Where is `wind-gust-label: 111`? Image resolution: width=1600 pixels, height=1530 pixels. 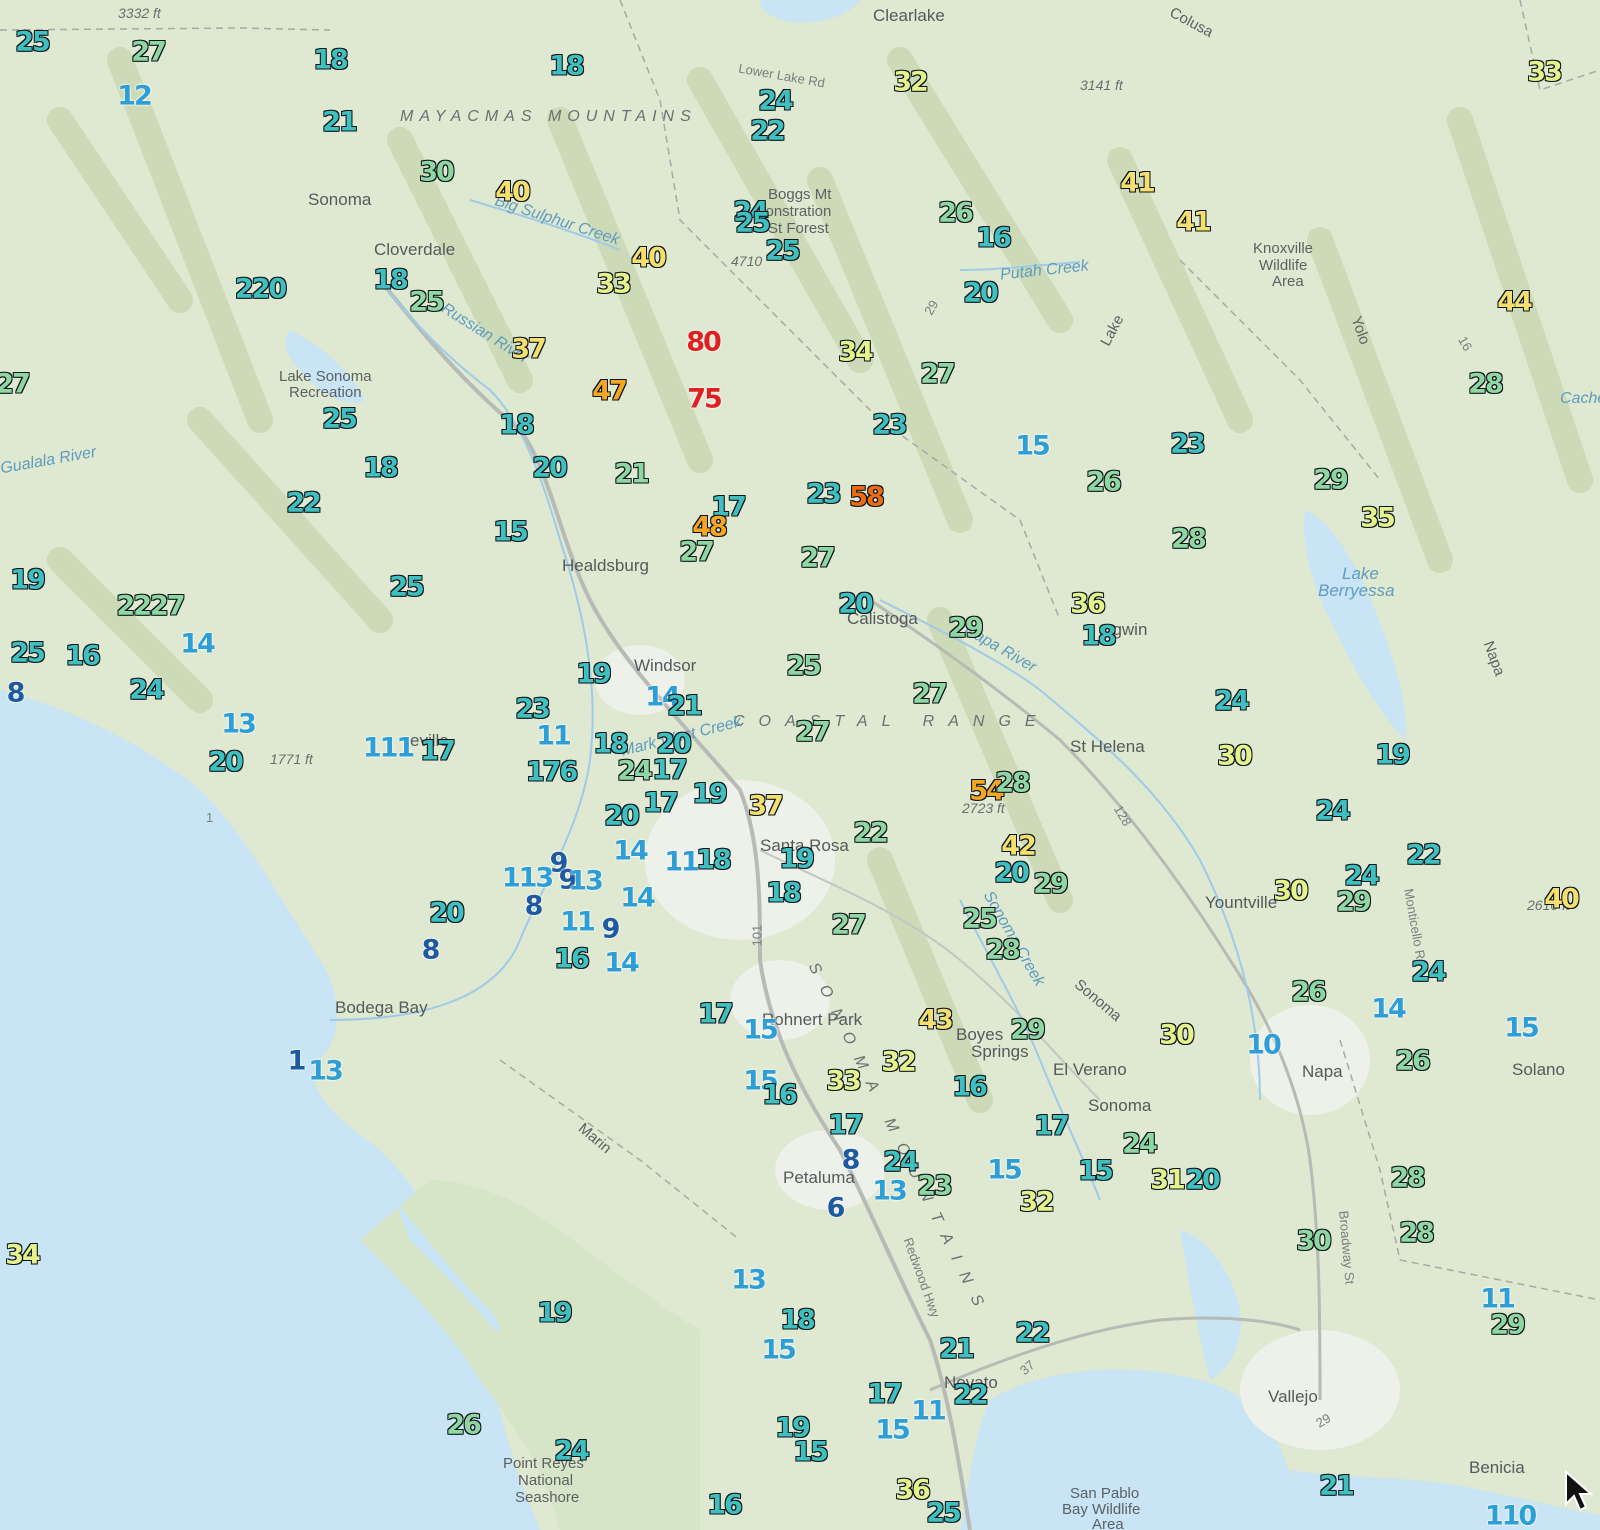 wind-gust-label: 111 is located at coordinates (389, 748).